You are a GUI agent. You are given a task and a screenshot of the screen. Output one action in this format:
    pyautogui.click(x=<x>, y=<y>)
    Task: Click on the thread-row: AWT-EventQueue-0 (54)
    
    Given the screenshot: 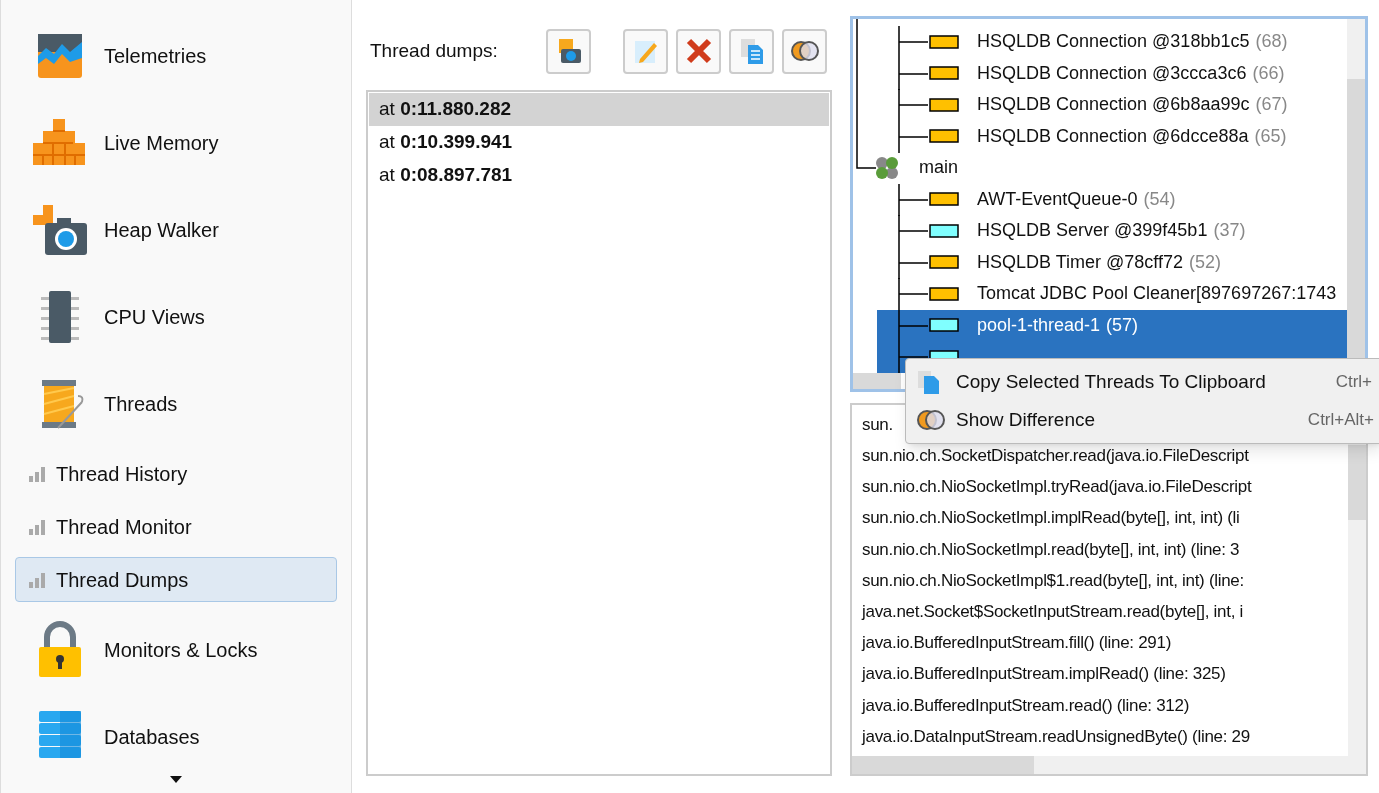 What is the action you would take?
    pyautogui.click(x=1112, y=199)
    